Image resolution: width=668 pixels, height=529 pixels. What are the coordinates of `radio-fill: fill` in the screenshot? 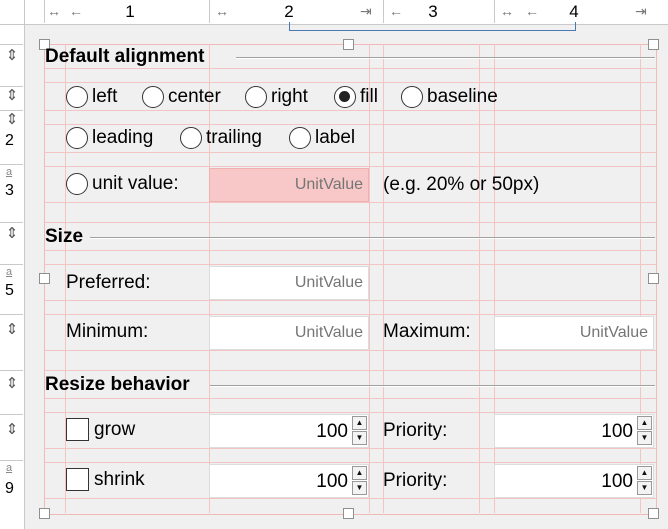 It's located at (356, 97).